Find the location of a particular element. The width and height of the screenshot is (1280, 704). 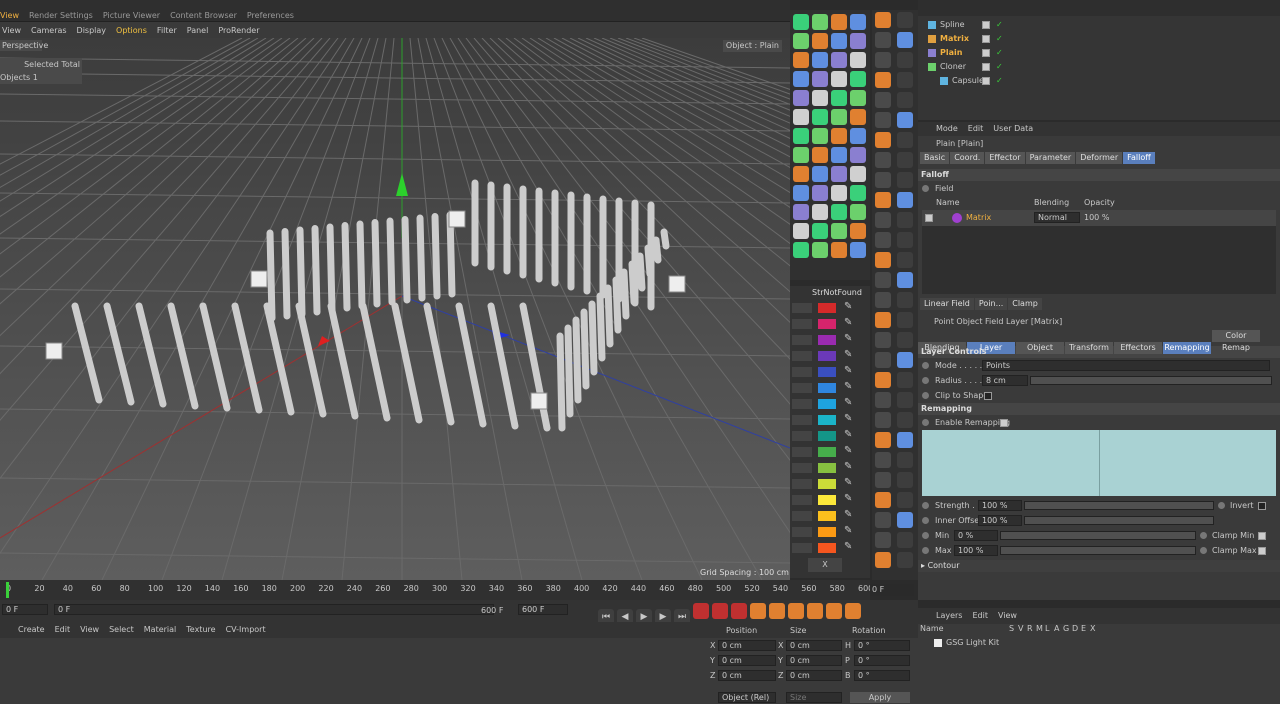

material-menu-item: Material is located at coordinates (160, 630).